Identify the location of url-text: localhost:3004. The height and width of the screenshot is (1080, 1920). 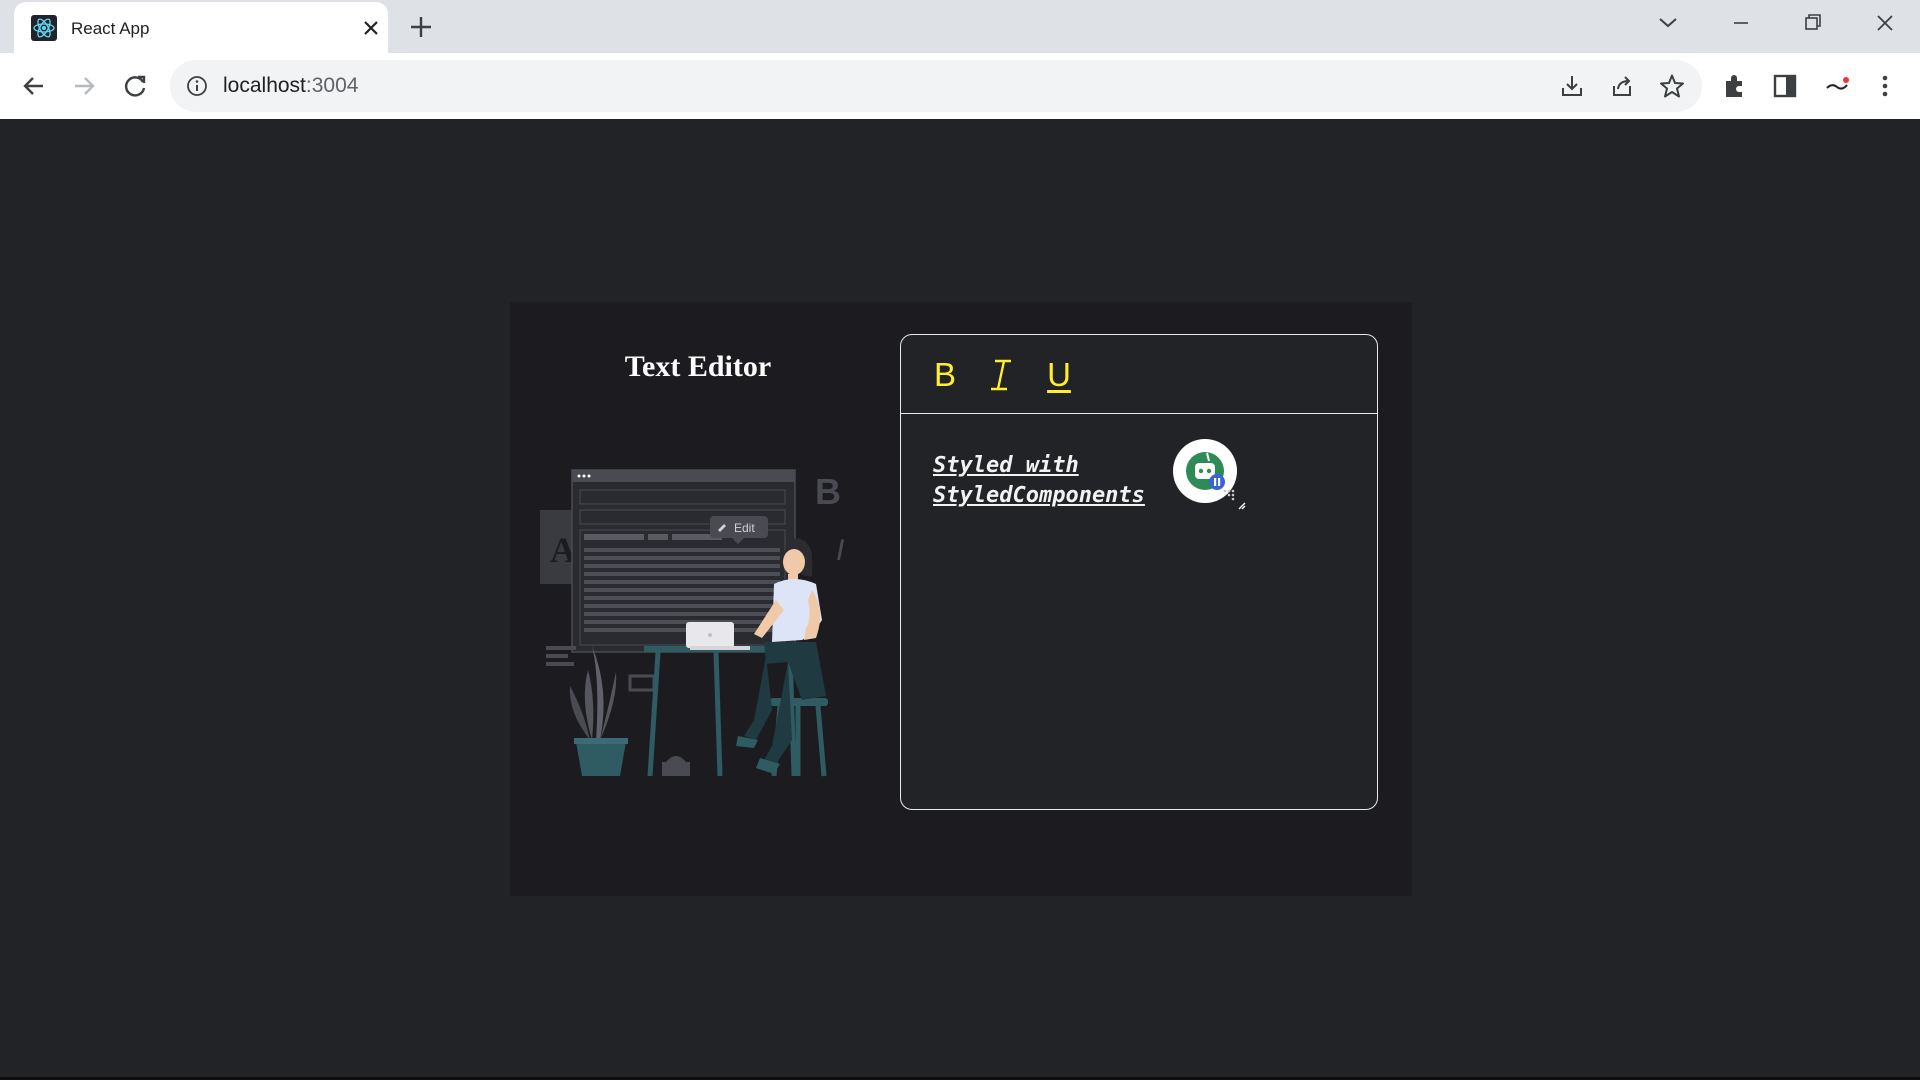
(290, 86).